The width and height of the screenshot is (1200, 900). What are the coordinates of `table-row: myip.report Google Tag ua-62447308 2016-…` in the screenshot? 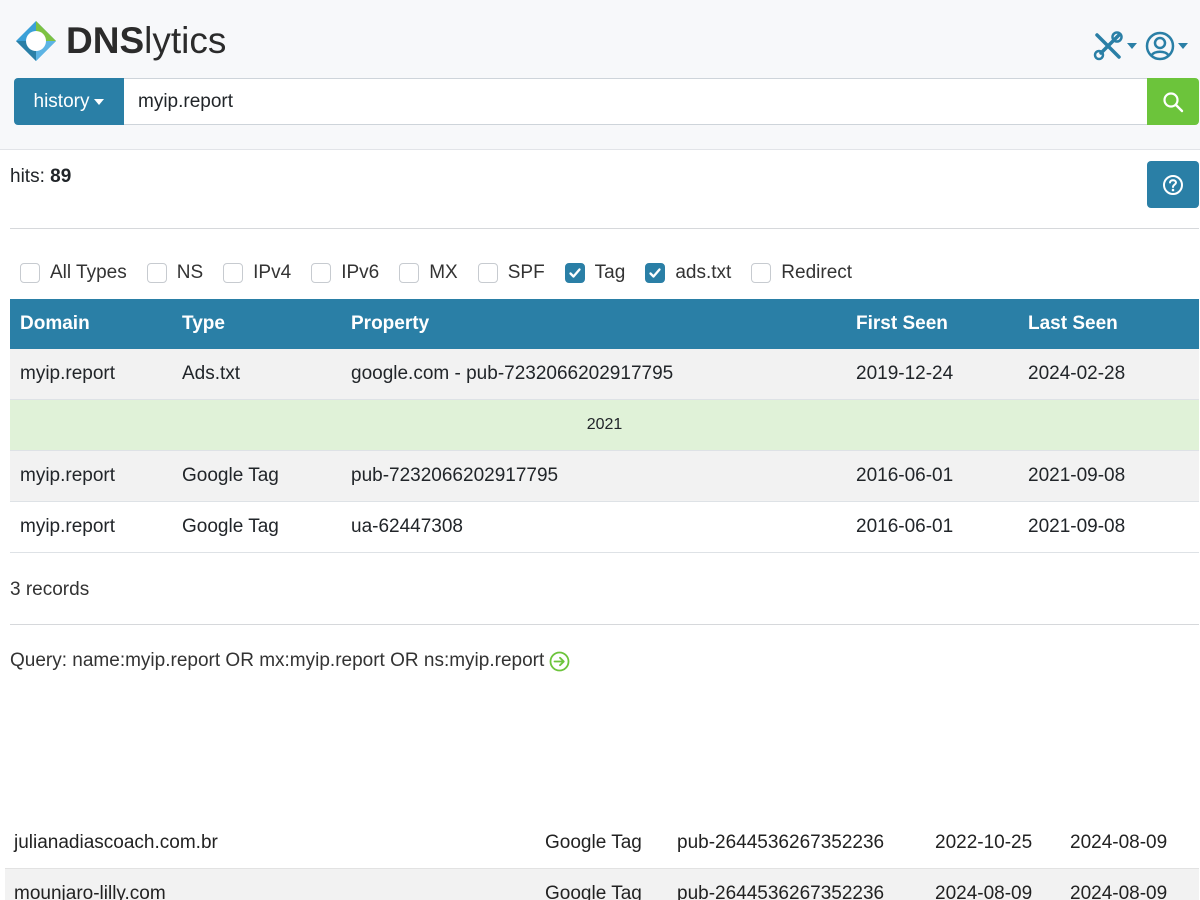 It's located at (604, 527).